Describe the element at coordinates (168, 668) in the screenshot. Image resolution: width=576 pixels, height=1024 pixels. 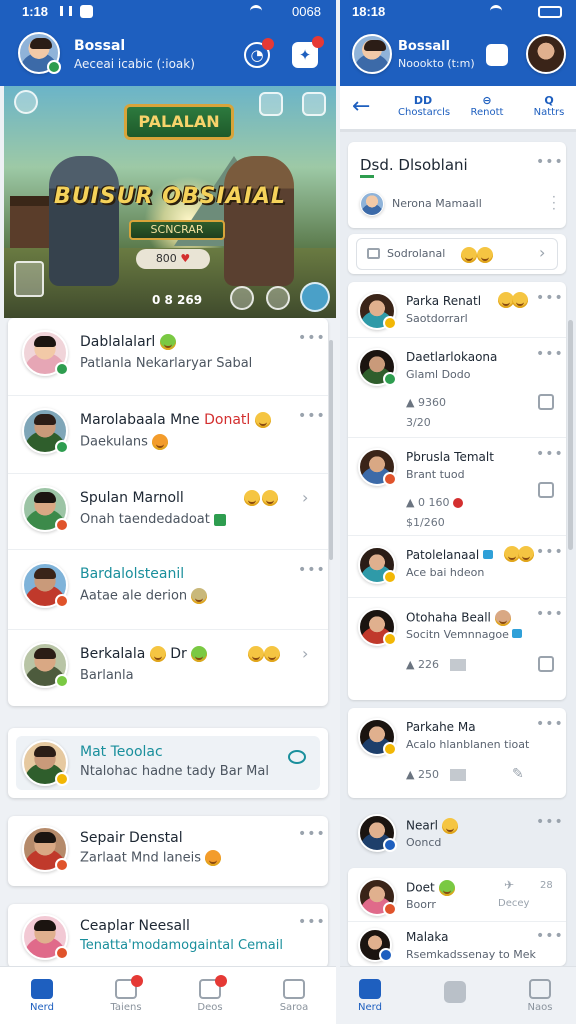
I see `chat-row: Berkalala Dr Barlanla ›` at that location.